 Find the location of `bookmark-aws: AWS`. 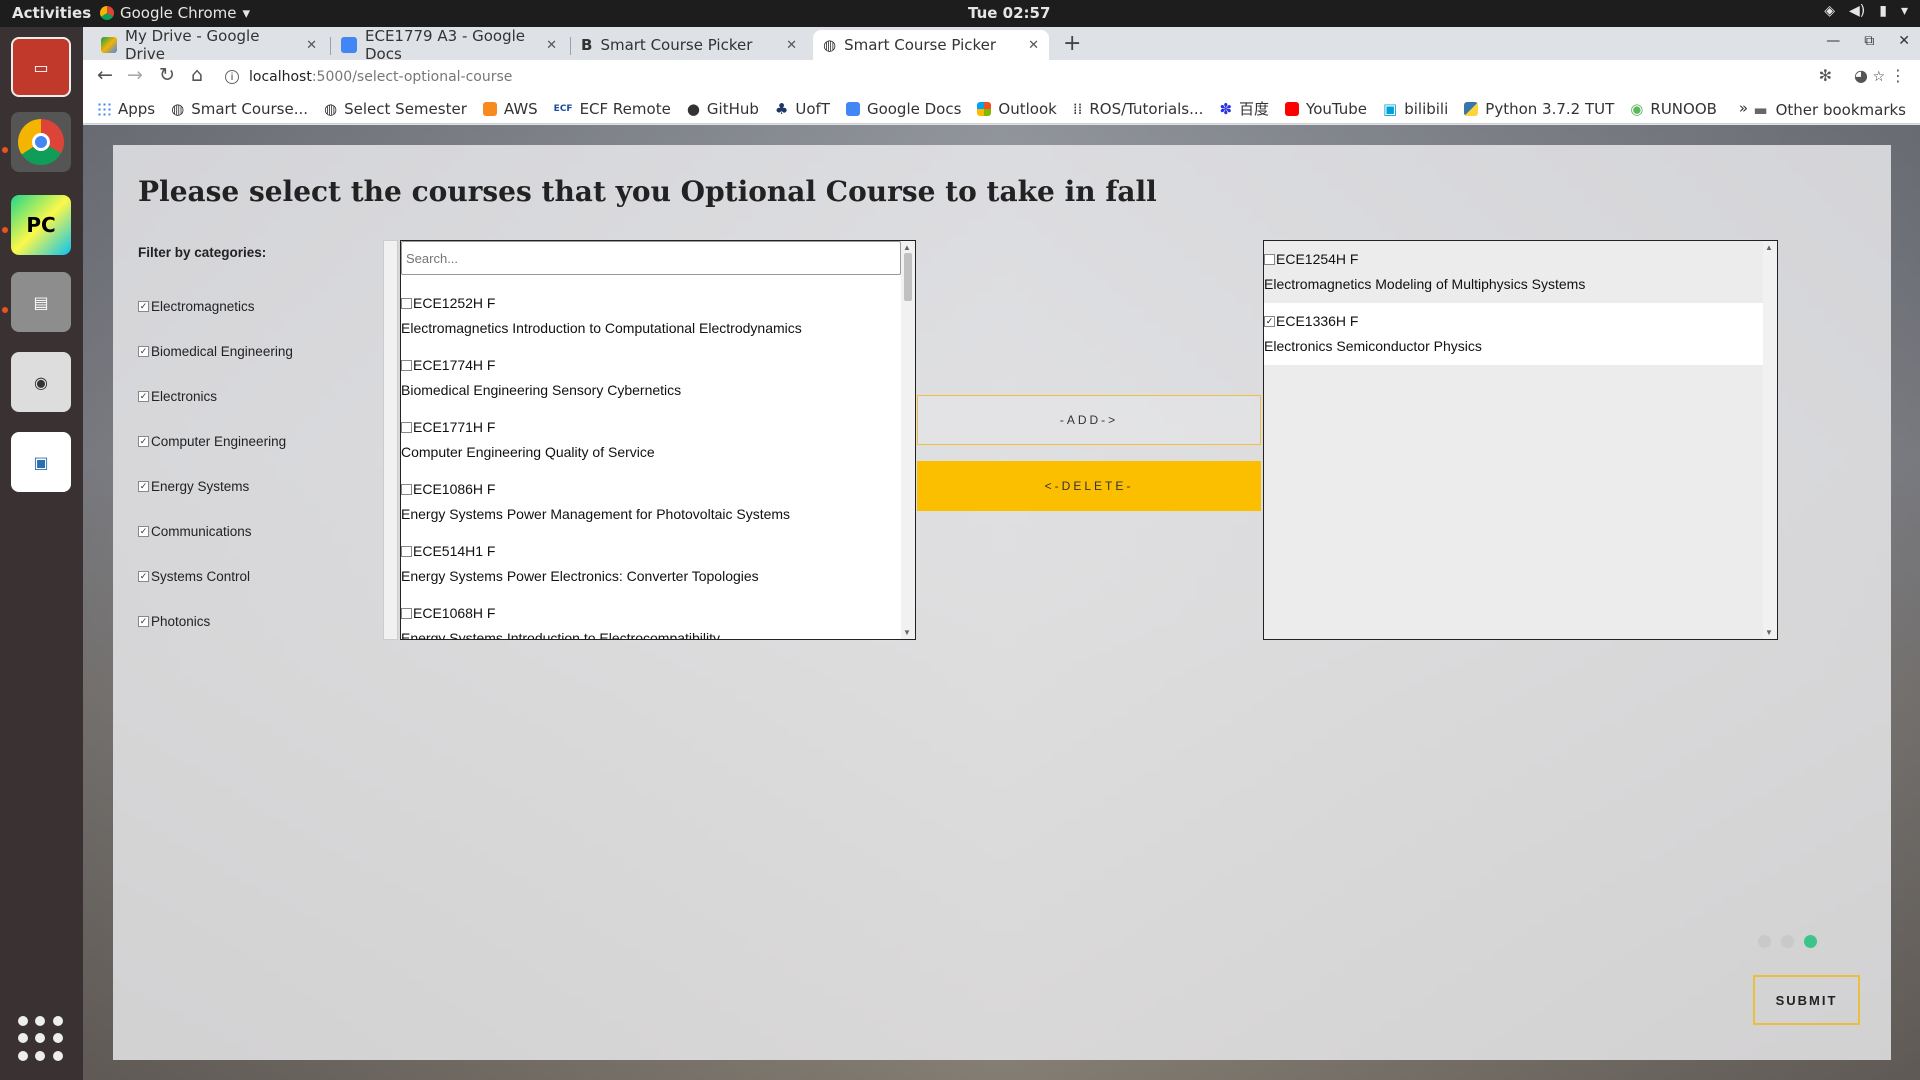

bookmark-aws: AWS is located at coordinates (510, 109).